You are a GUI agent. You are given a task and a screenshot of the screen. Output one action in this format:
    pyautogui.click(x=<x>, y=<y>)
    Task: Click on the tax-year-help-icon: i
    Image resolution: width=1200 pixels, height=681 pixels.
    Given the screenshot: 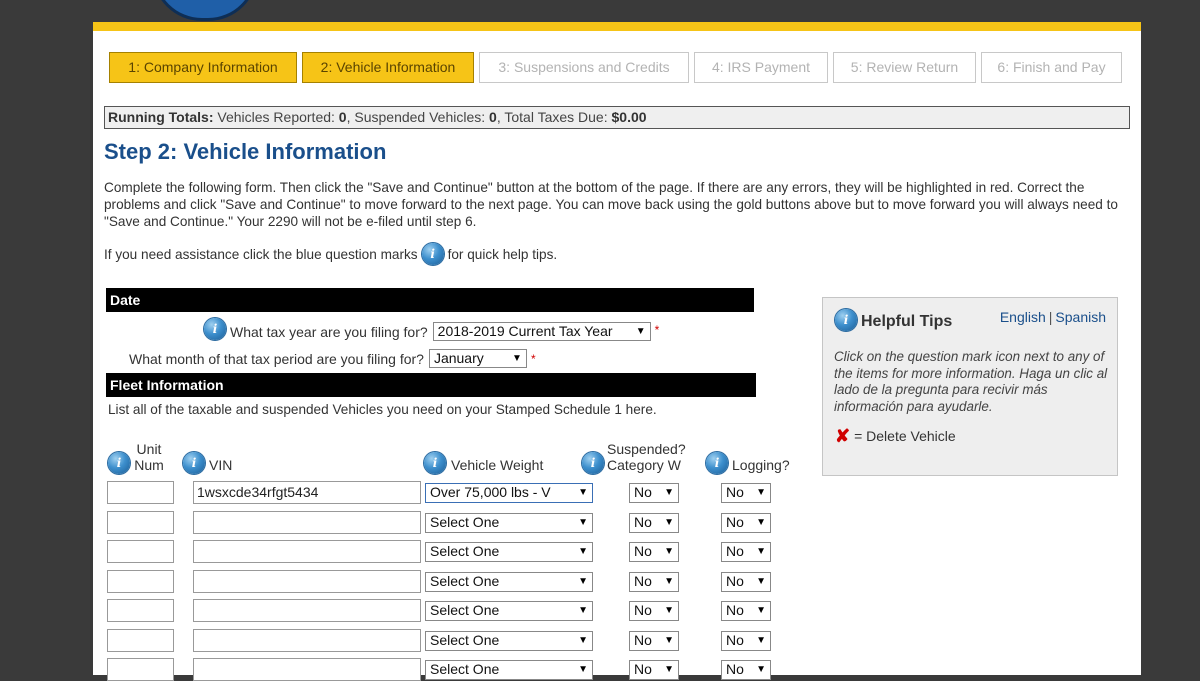 What is the action you would take?
    pyautogui.click(x=215, y=329)
    